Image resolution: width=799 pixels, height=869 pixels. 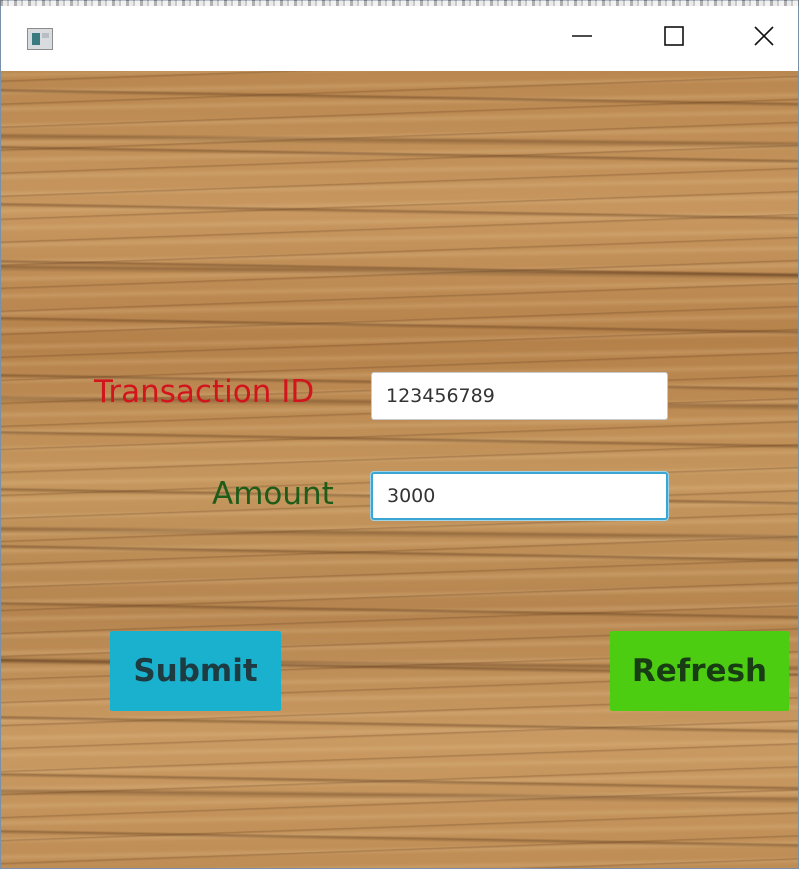 What do you see at coordinates (699, 671) in the screenshot?
I see `refresh-button: Refresh` at bounding box center [699, 671].